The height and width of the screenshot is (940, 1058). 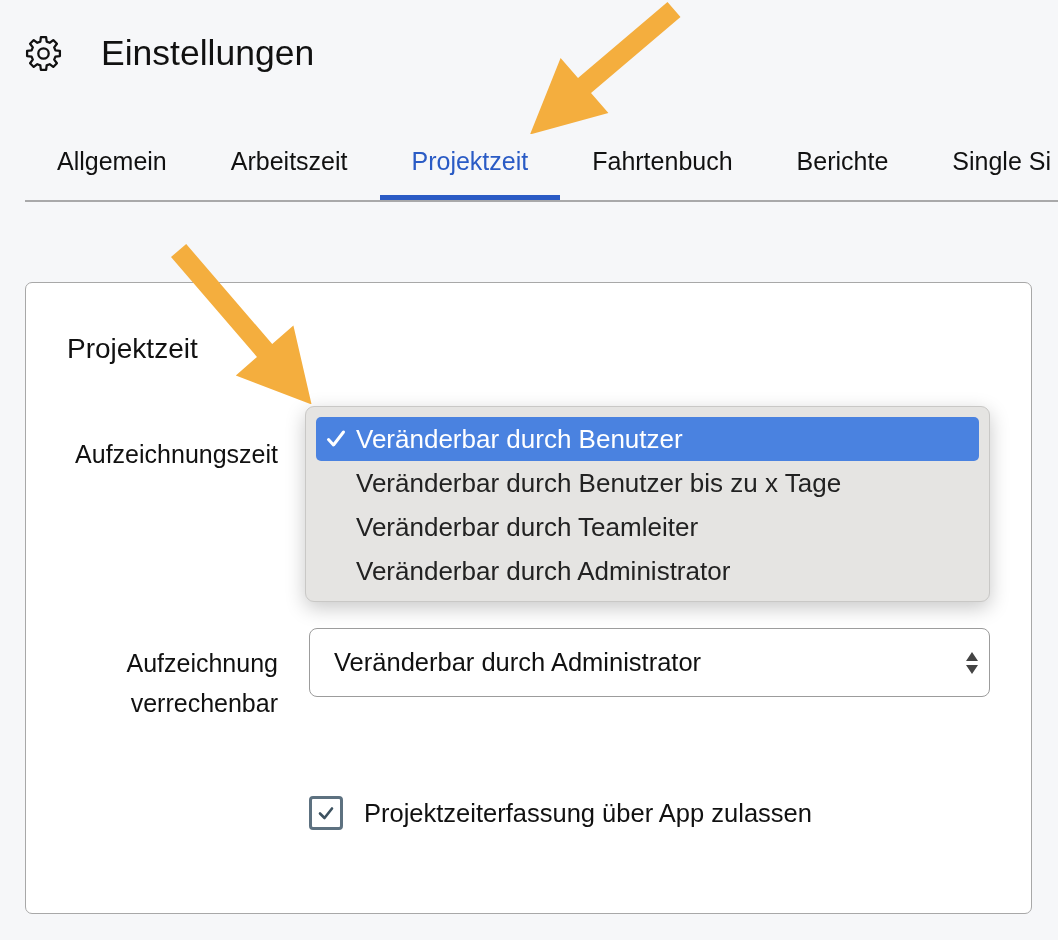 What do you see at coordinates (112, 172) in the screenshot?
I see `tab: Allgemein` at bounding box center [112, 172].